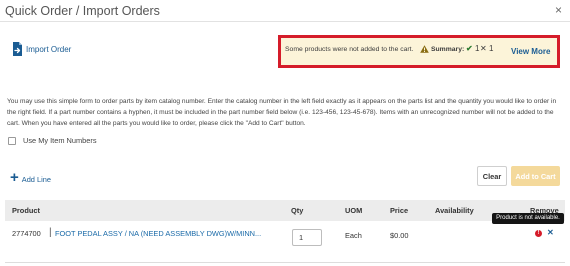 The image size is (570, 266). I want to click on add-line-button: + Add Line, so click(30, 177).